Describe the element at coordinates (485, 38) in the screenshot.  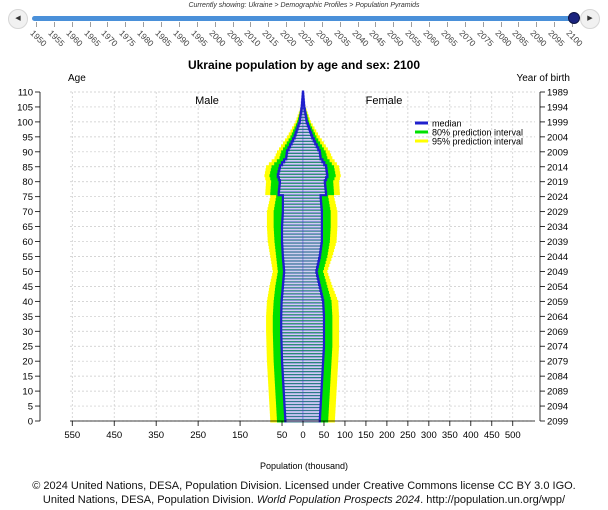
I see `year-tick-label: 2075` at that location.